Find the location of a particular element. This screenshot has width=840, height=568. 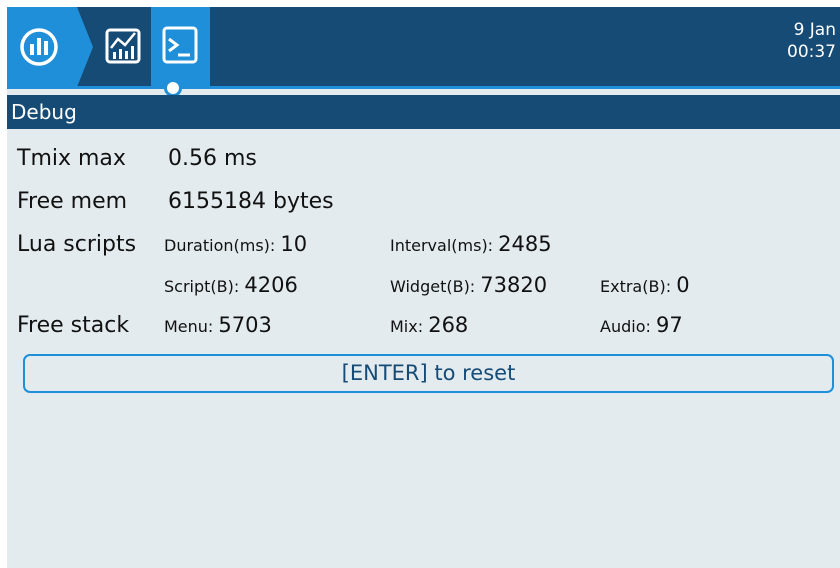

stack-mix-value: 268 is located at coordinates (448, 325).